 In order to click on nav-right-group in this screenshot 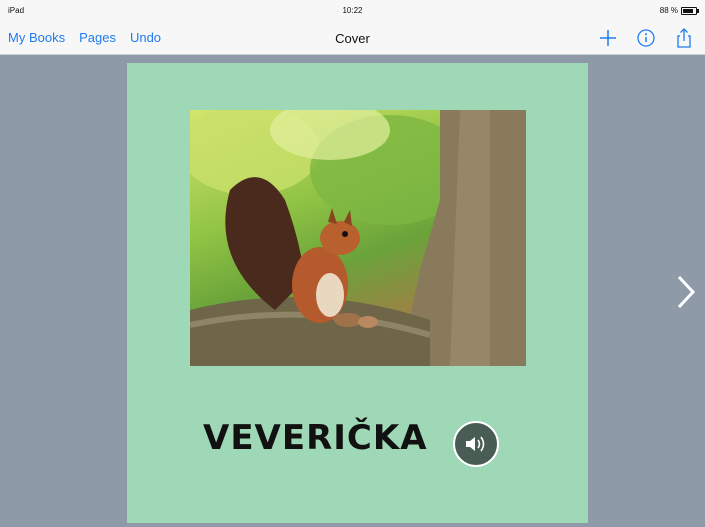, I will do `click(646, 38)`.